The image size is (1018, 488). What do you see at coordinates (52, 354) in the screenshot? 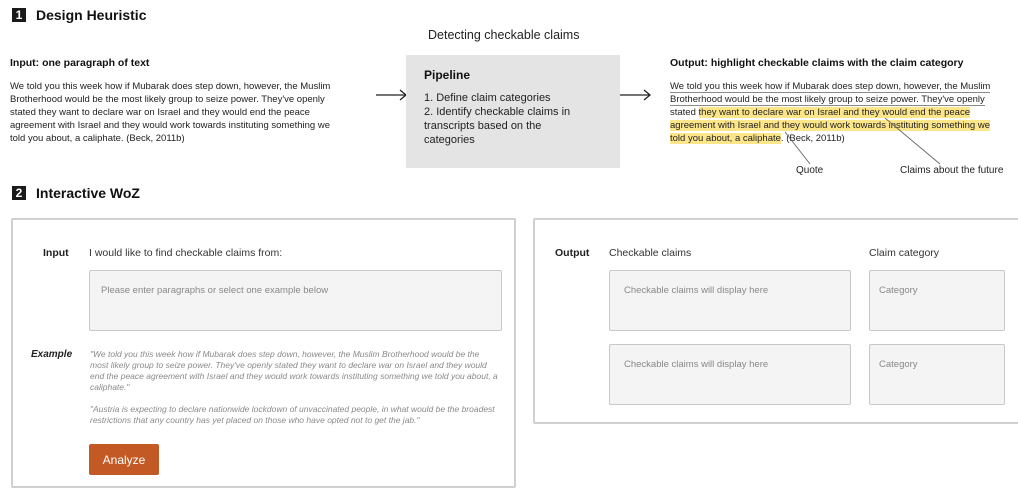
I see `example-label: Example` at bounding box center [52, 354].